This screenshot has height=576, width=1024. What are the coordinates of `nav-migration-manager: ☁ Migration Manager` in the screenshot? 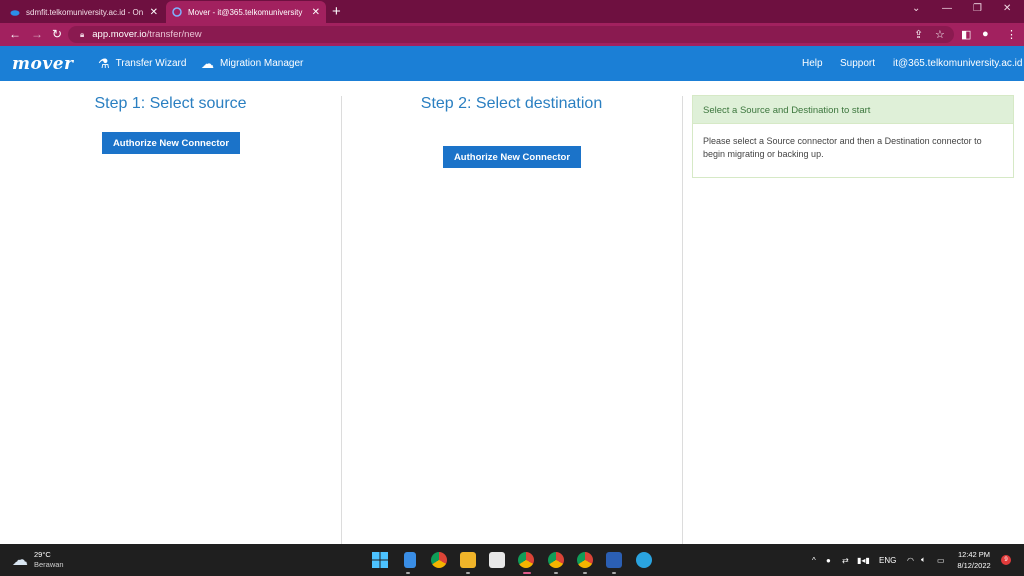 It's located at (252, 63).